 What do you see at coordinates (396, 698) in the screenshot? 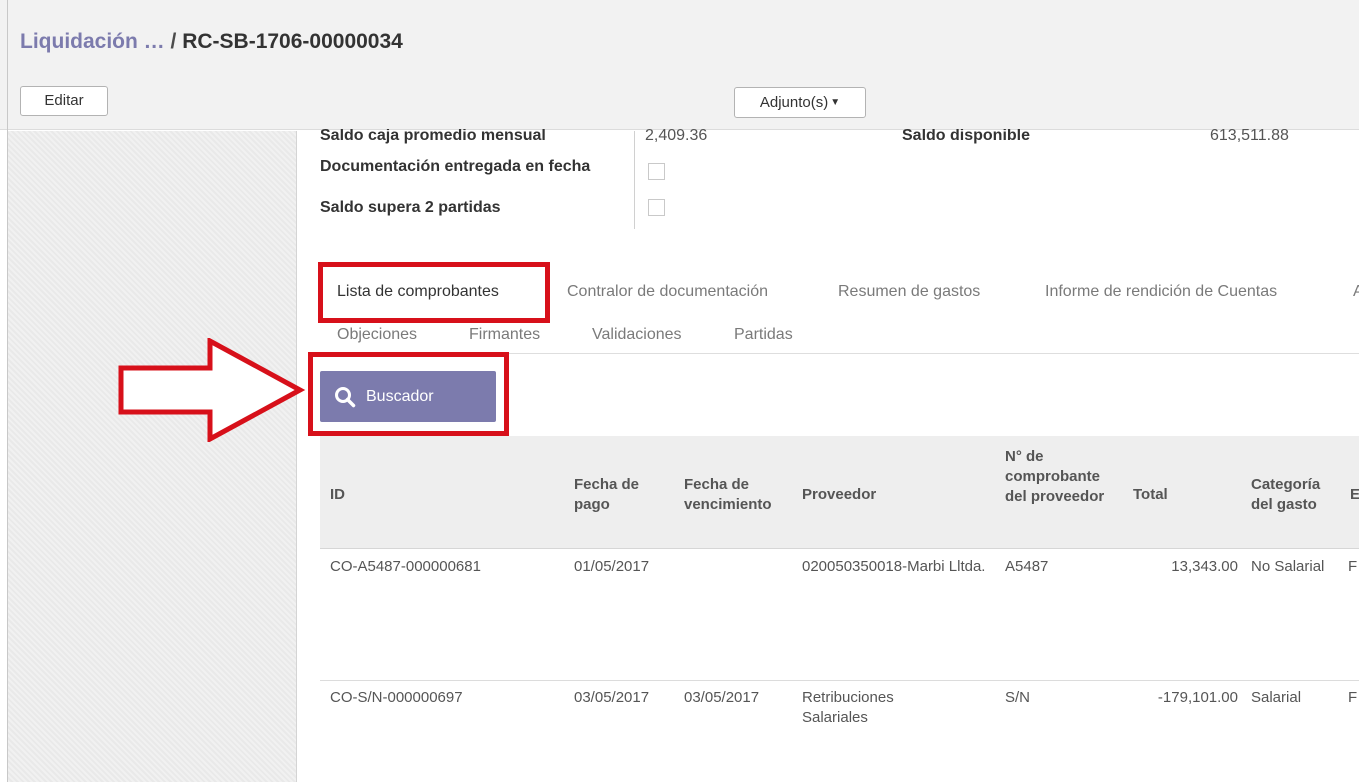
I see `table-cell-id: CO-S/N-000000697` at bounding box center [396, 698].